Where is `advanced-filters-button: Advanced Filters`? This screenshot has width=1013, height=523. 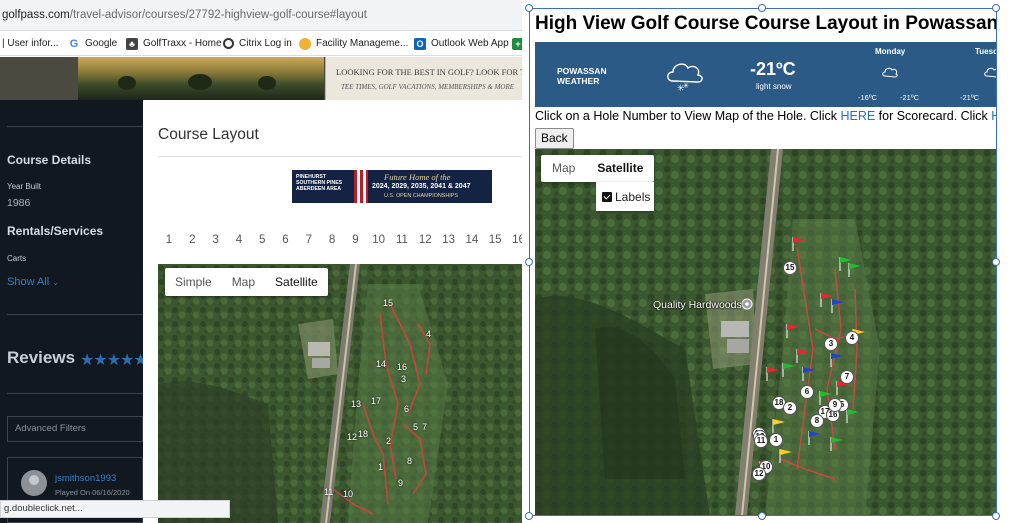
advanced-filters-button: Advanced Filters is located at coordinates (75, 429).